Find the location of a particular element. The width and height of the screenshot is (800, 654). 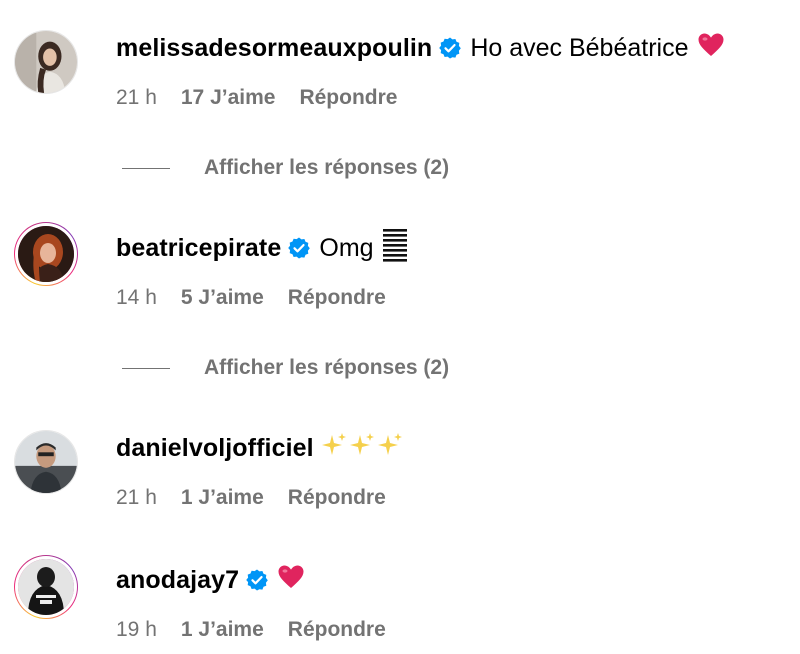

sparkles-icon is located at coordinates (363, 448).